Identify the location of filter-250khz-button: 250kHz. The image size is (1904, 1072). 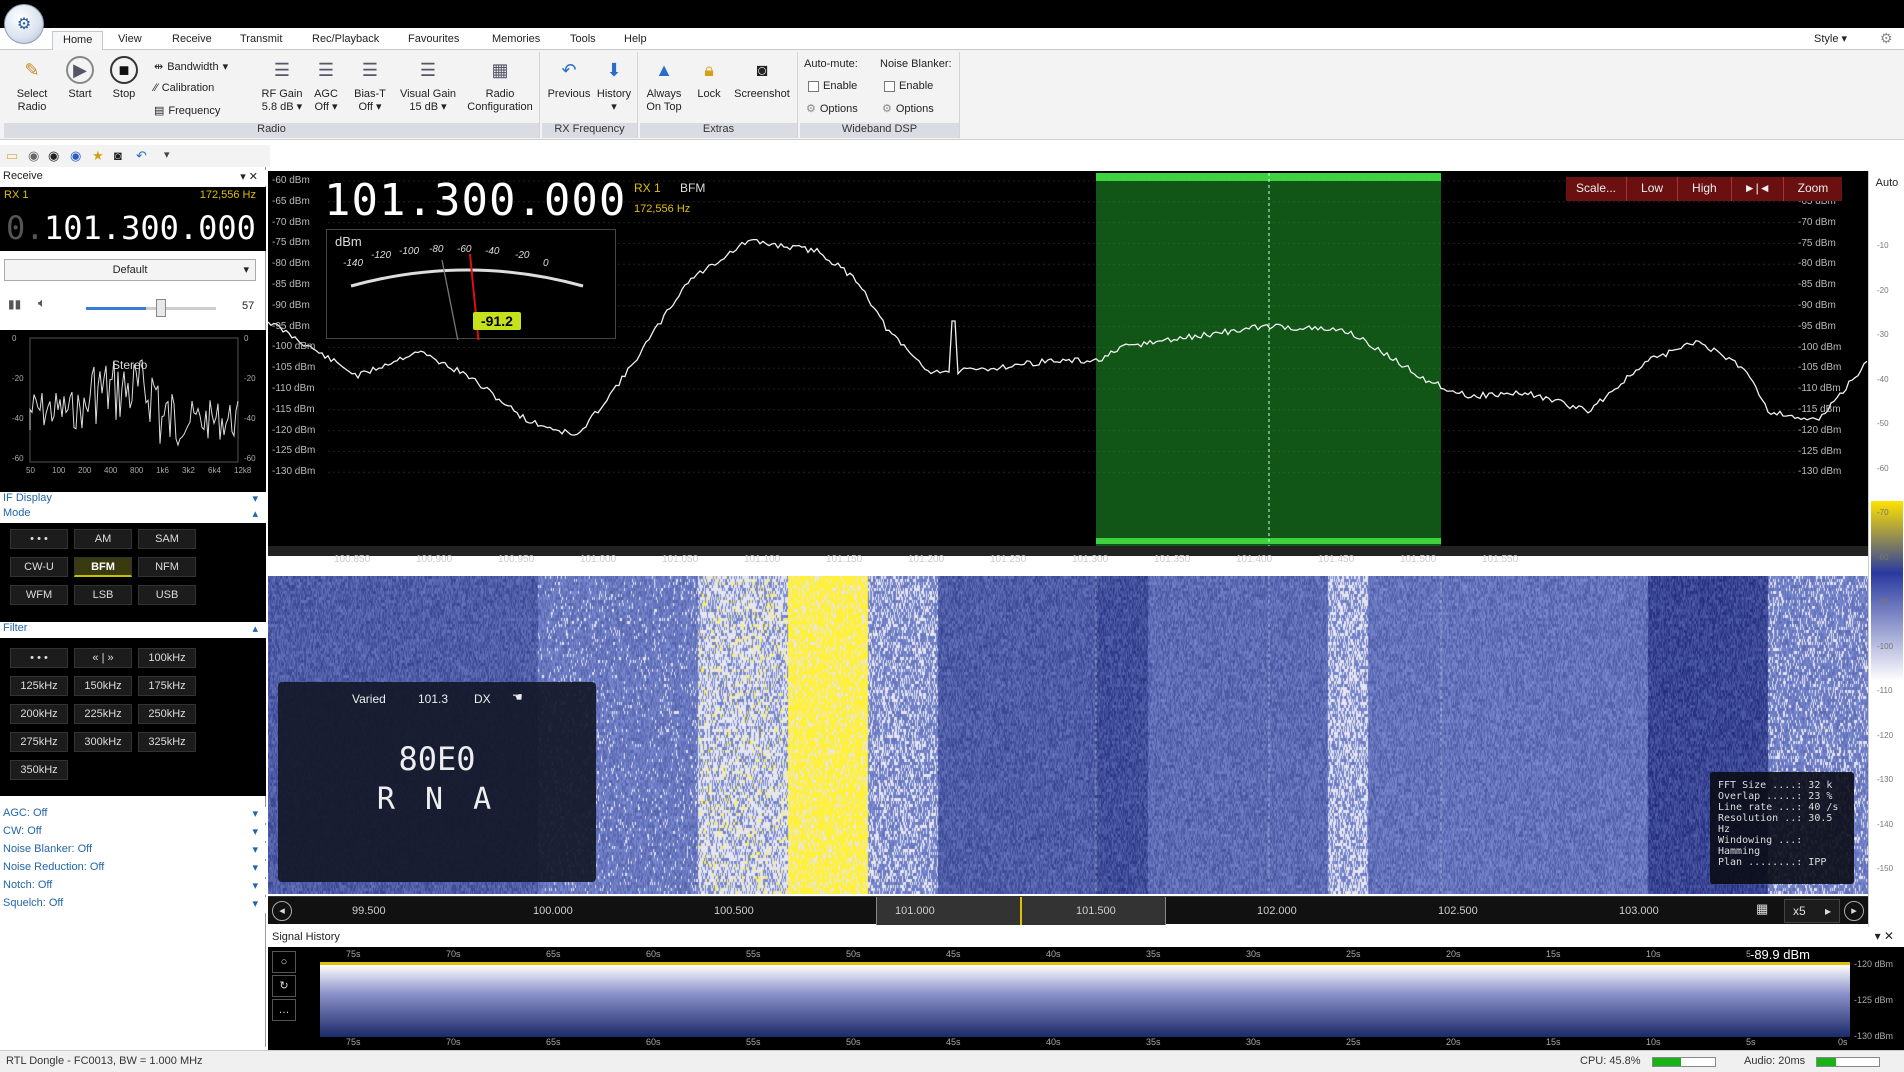
(167, 714).